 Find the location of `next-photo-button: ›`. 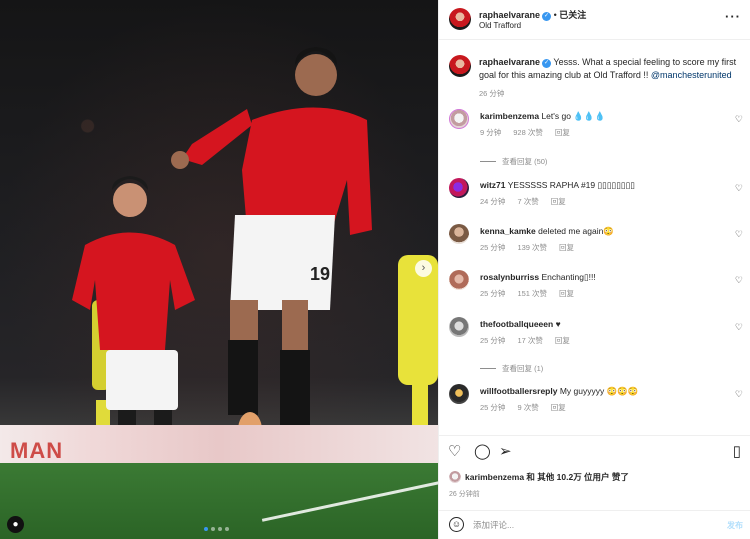

next-photo-button: › is located at coordinates (423, 268).